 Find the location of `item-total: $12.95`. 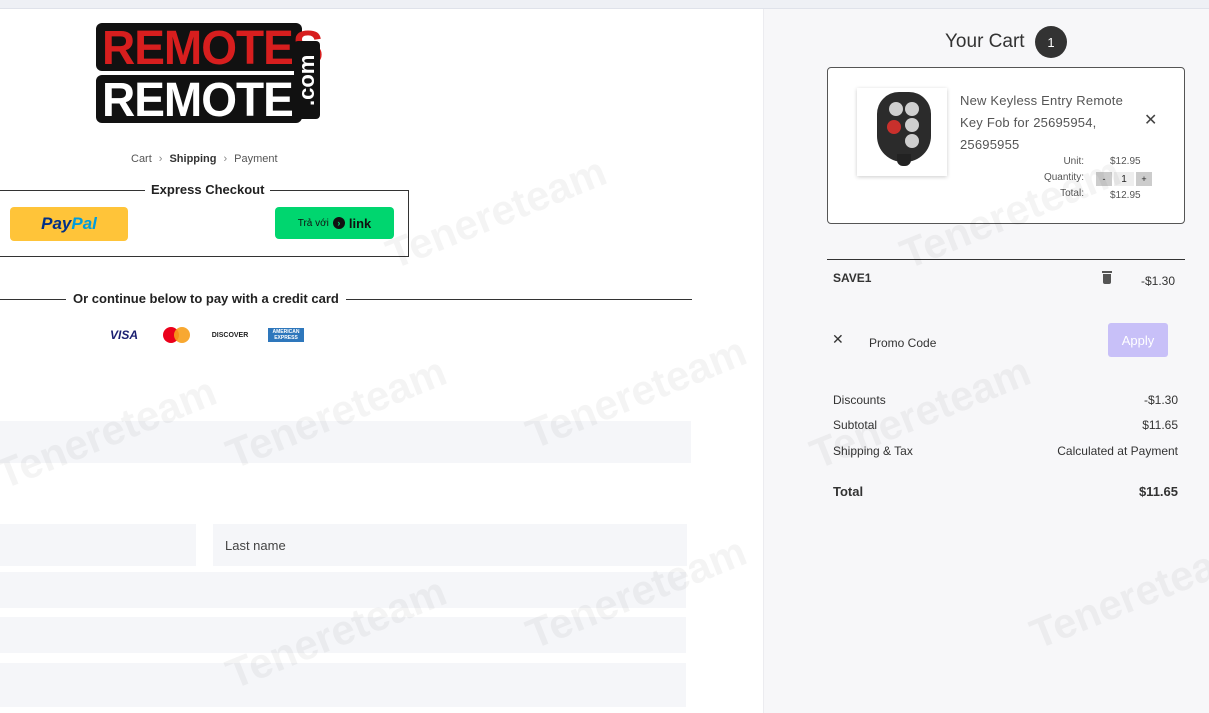

item-total: $12.95 is located at coordinates (1125, 195).